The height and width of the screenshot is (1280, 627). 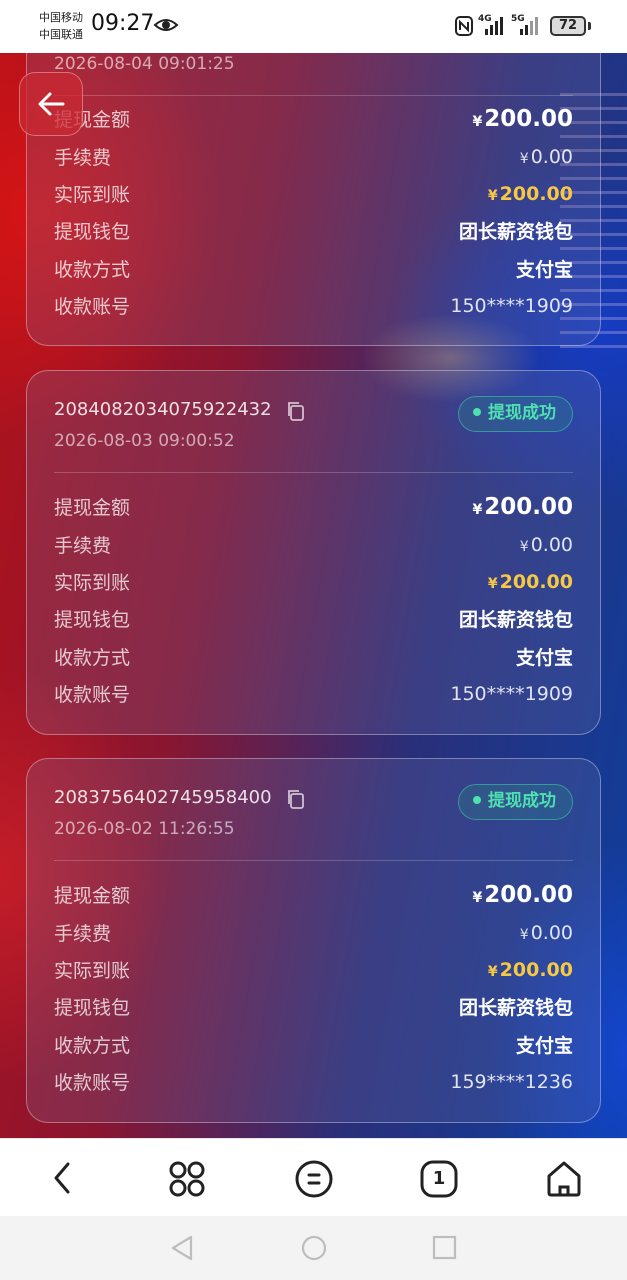 I want to click on card-header: 2026-08-04 09:01:25, so click(x=313, y=74).